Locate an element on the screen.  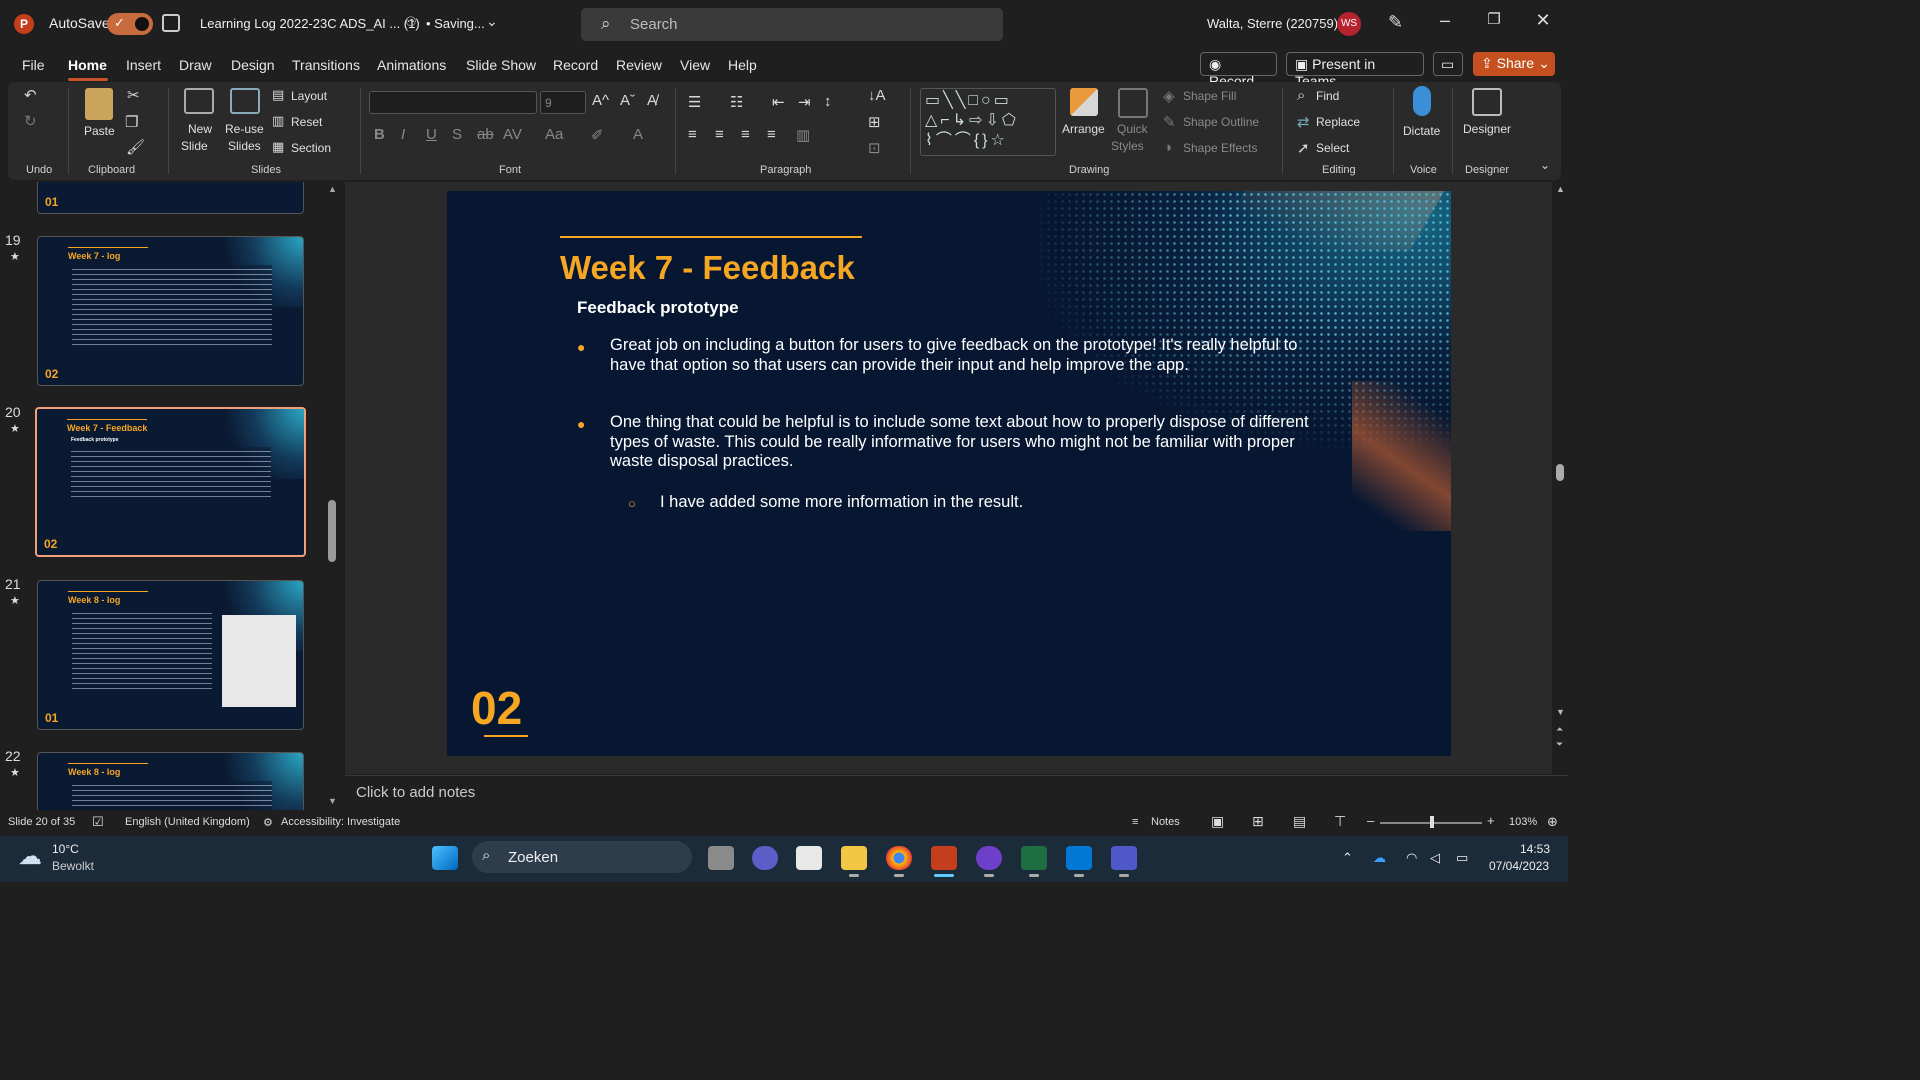
increase-font-icon: A^ is located at coordinates (600, 100).